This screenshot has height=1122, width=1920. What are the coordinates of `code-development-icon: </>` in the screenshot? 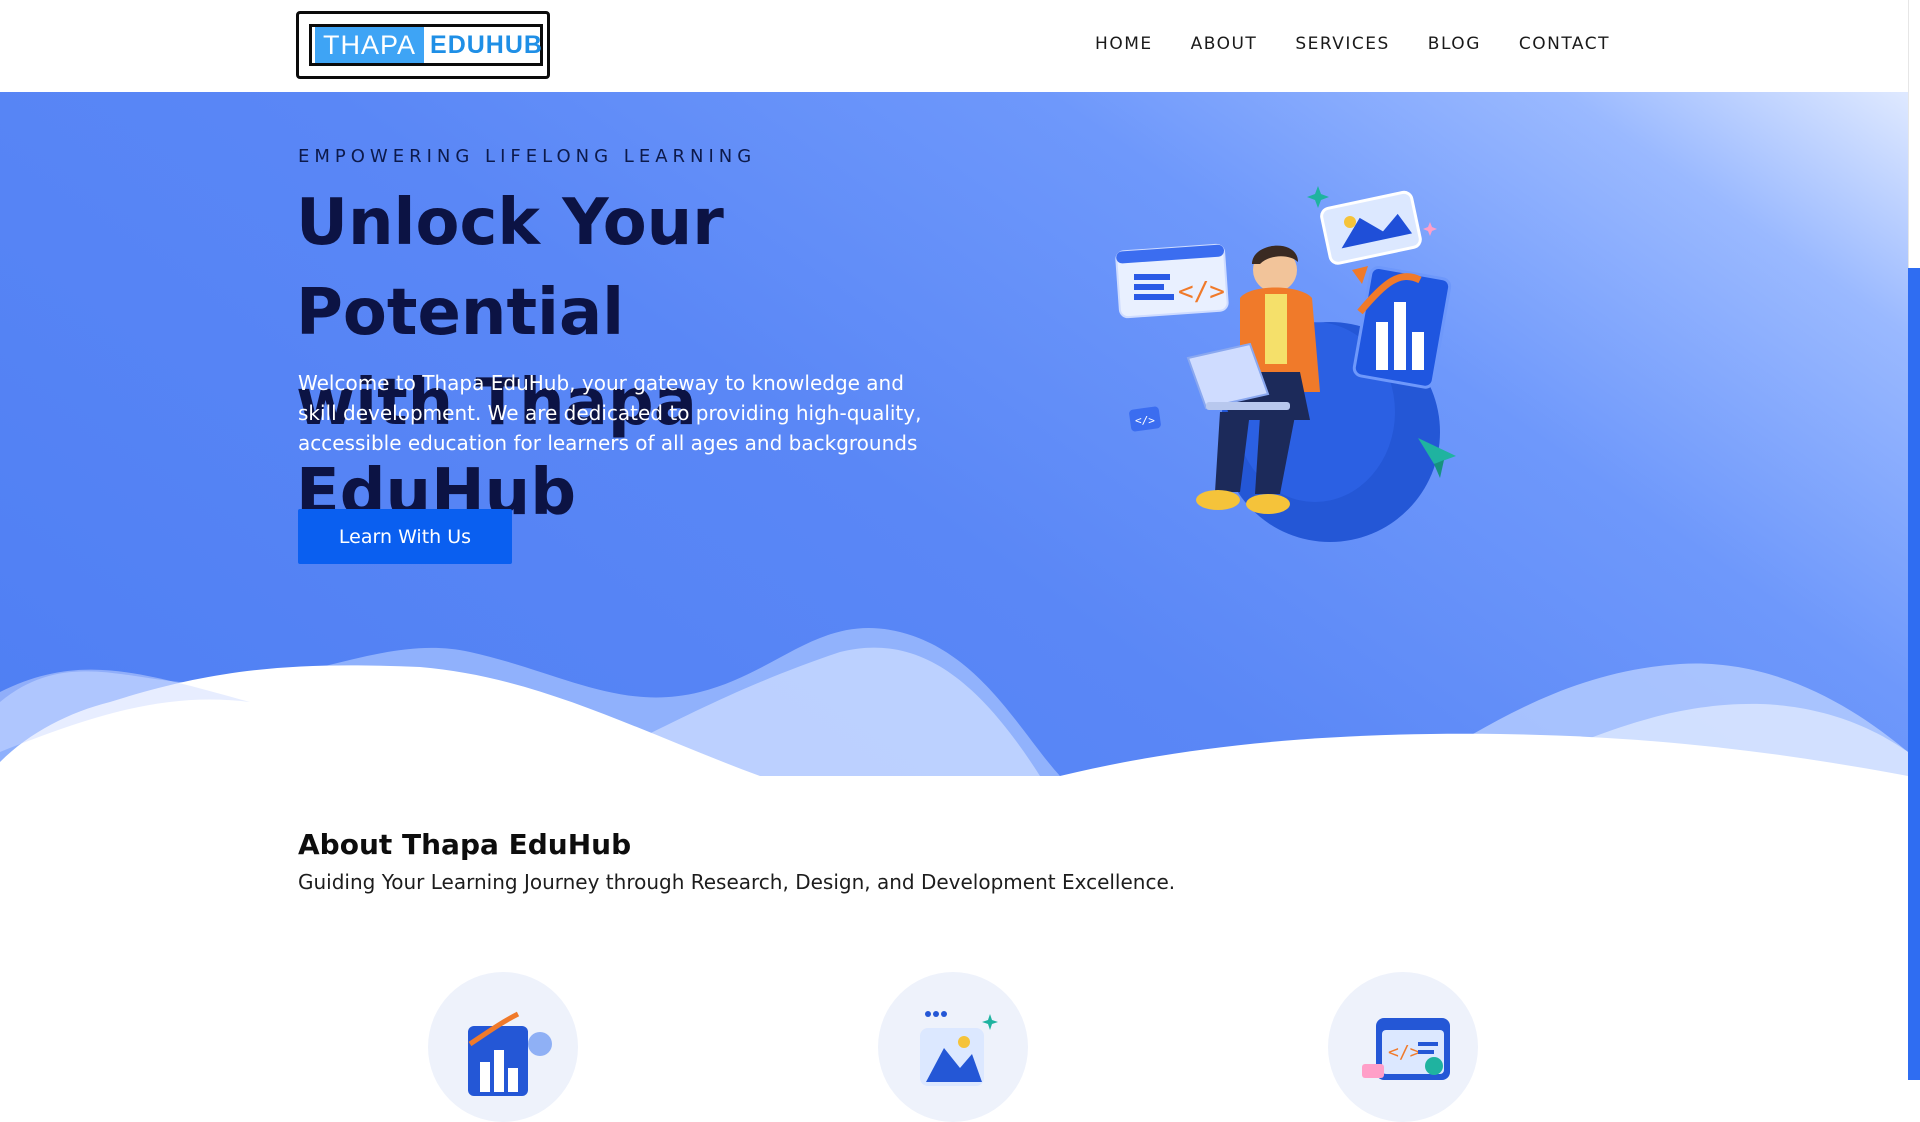 It's located at (1403, 1047).